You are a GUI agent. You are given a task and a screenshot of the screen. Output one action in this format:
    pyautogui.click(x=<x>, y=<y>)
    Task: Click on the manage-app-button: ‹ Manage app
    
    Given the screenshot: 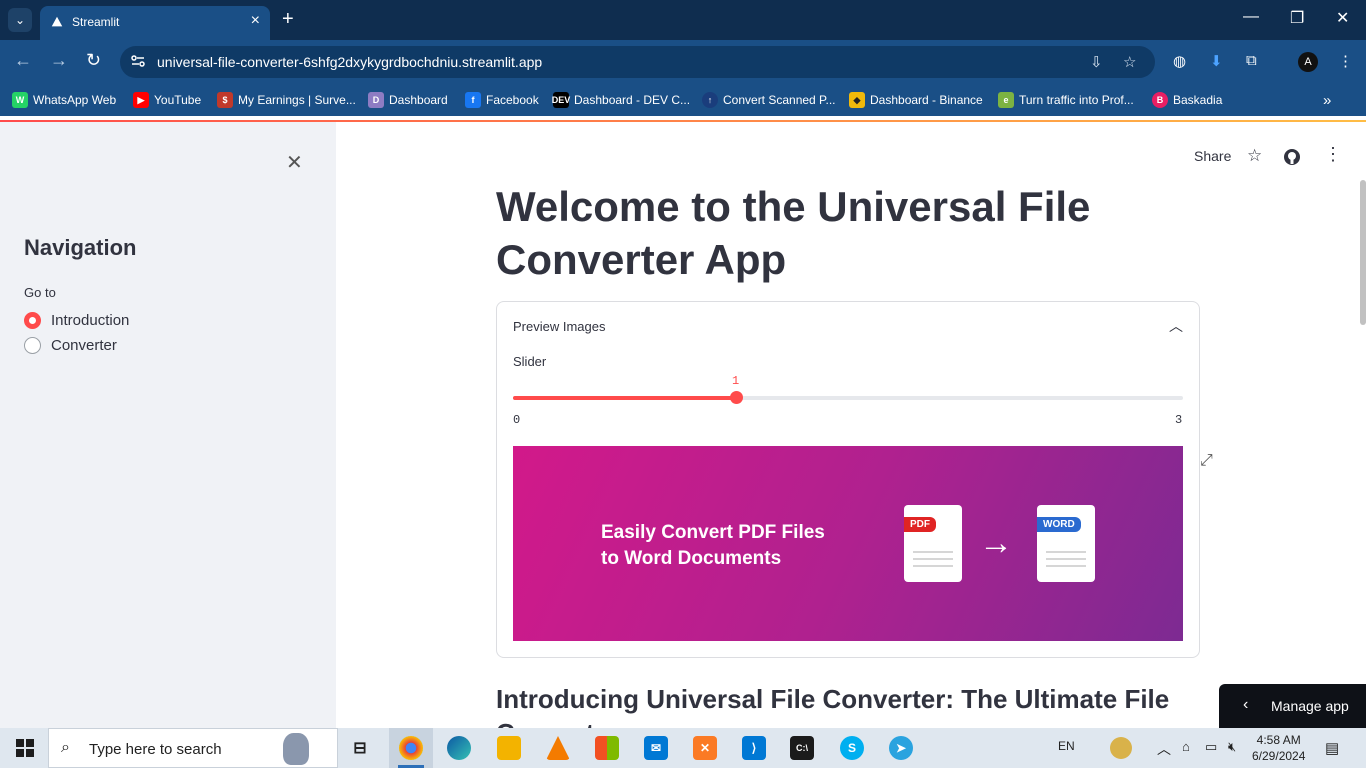 What is the action you would take?
    pyautogui.click(x=1292, y=706)
    